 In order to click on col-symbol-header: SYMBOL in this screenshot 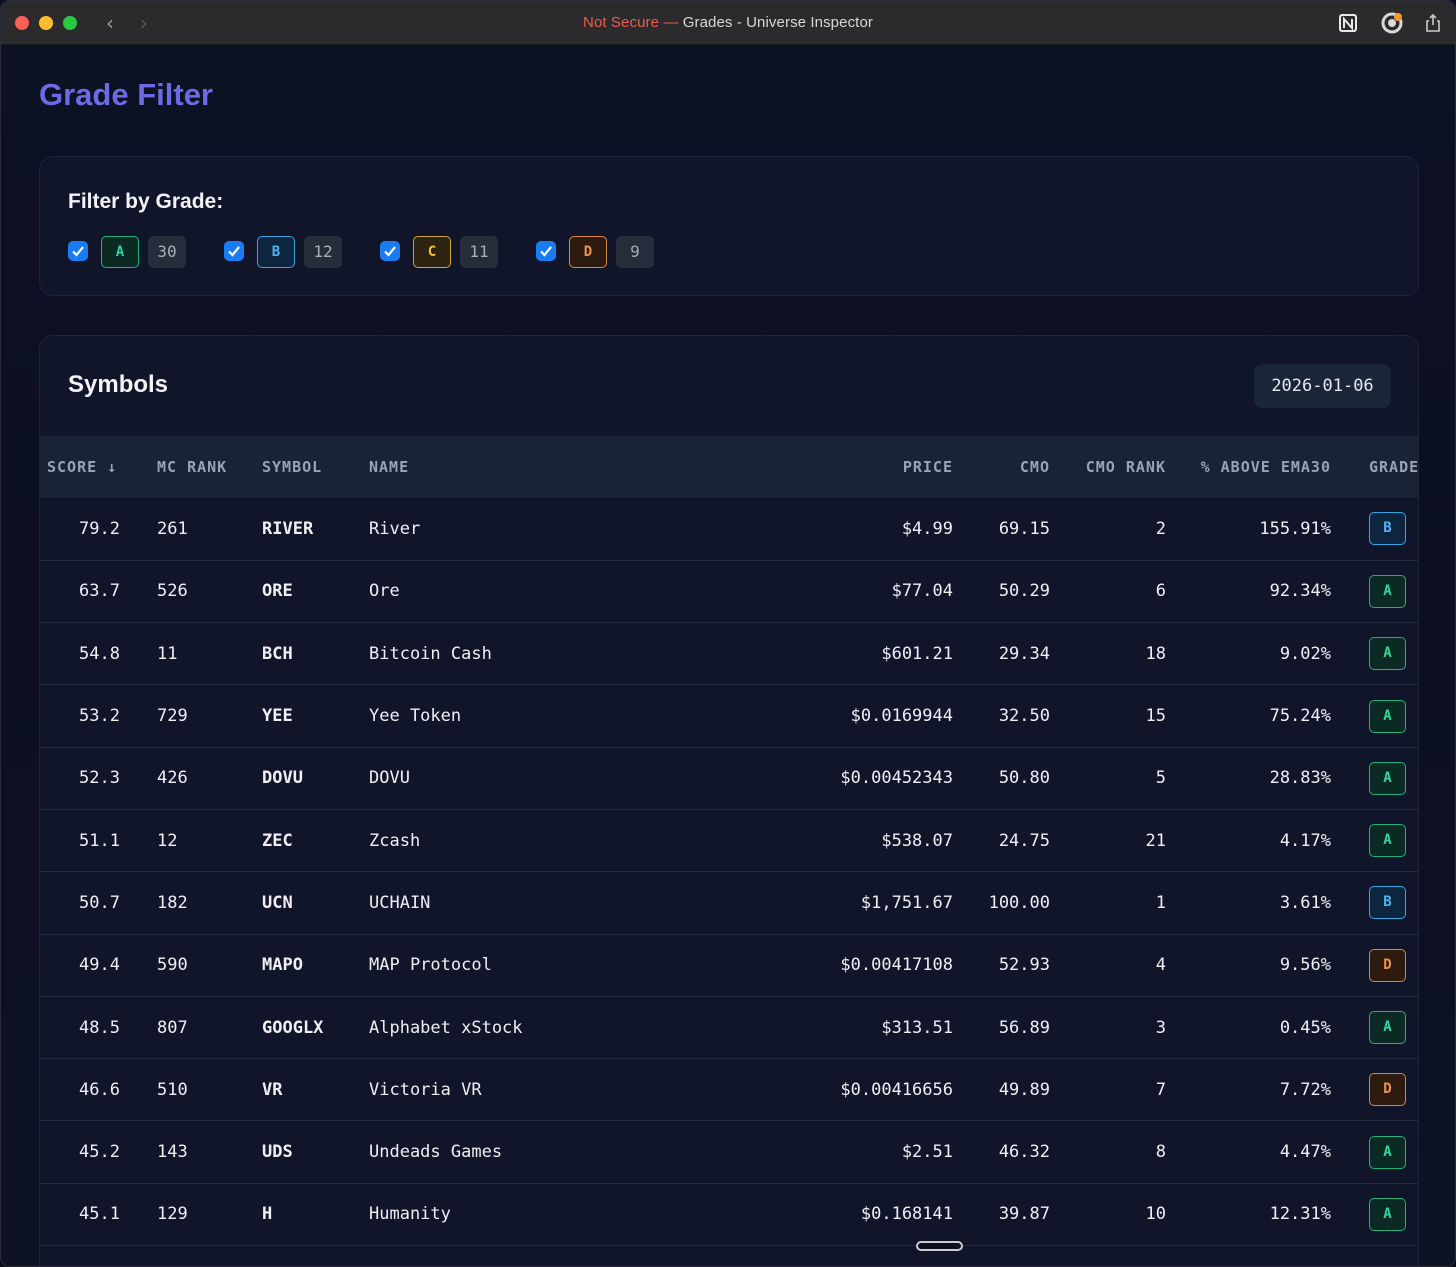, I will do `click(308, 467)`.